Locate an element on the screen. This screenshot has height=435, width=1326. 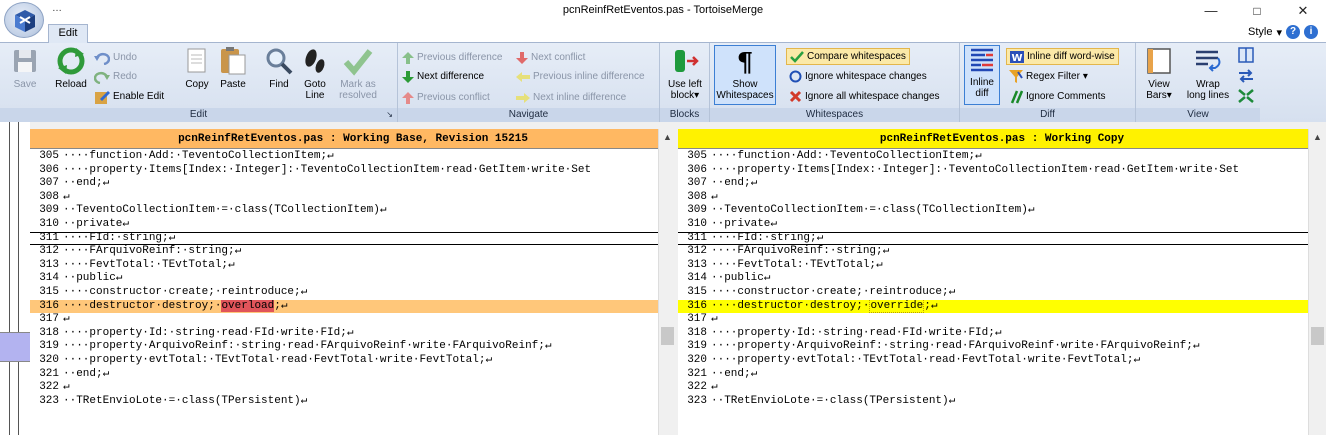
view-bars-label-line2: Bars is located at coordinates (1156, 95).